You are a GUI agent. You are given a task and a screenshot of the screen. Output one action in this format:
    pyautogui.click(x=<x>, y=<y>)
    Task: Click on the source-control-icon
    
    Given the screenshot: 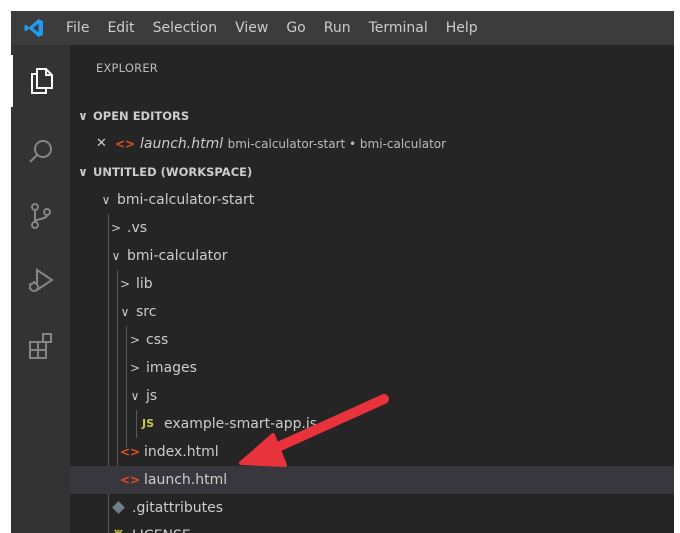 What is the action you would take?
    pyautogui.click(x=40, y=216)
    